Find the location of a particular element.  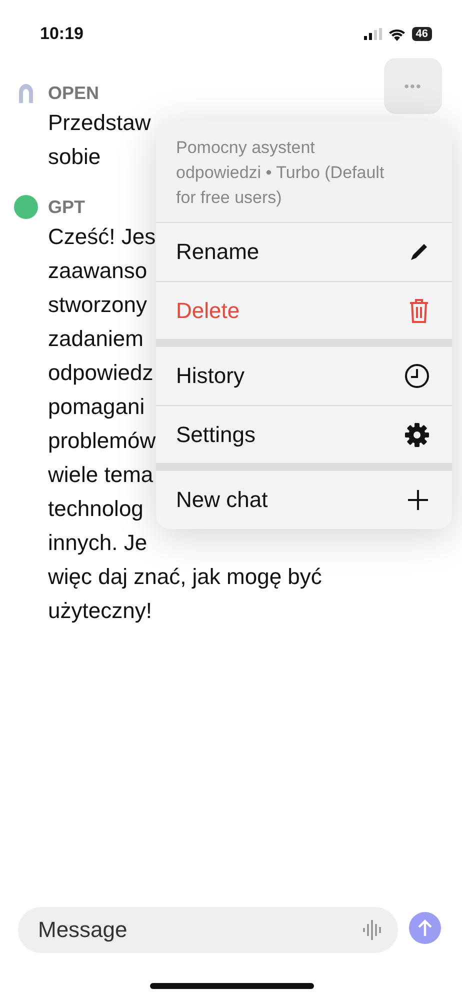

message-line: odpowiedz is located at coordinates (101, 372).